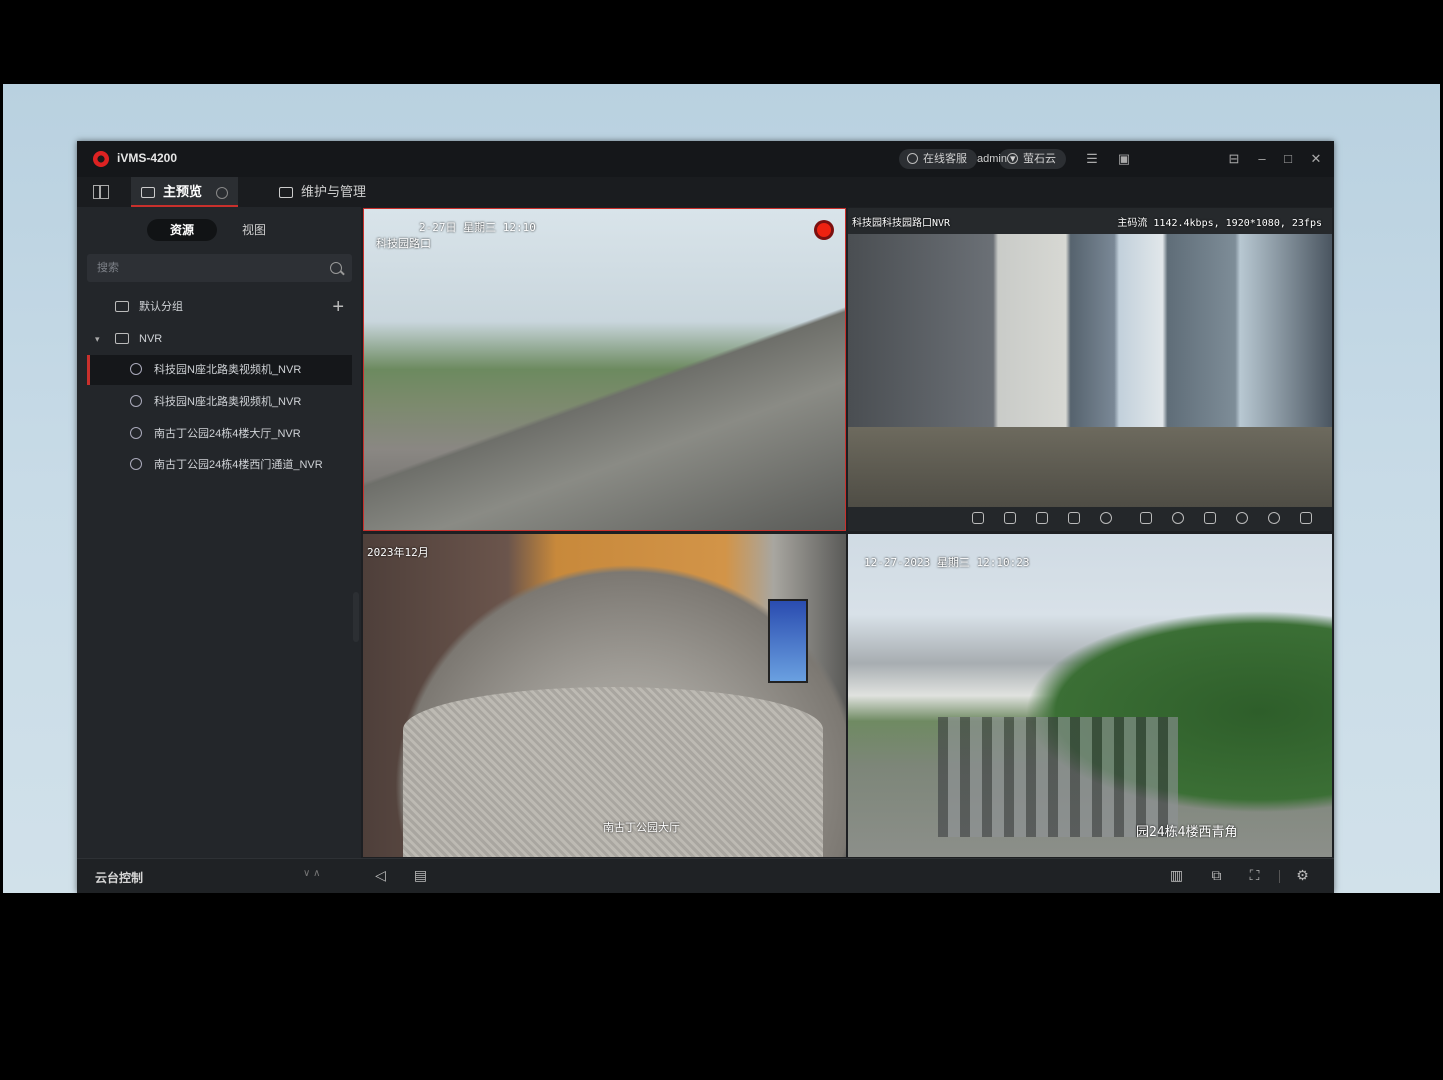  Describe the element at coordinates (788, 641) in the screenshot. I see `video-scene-display` at that location.